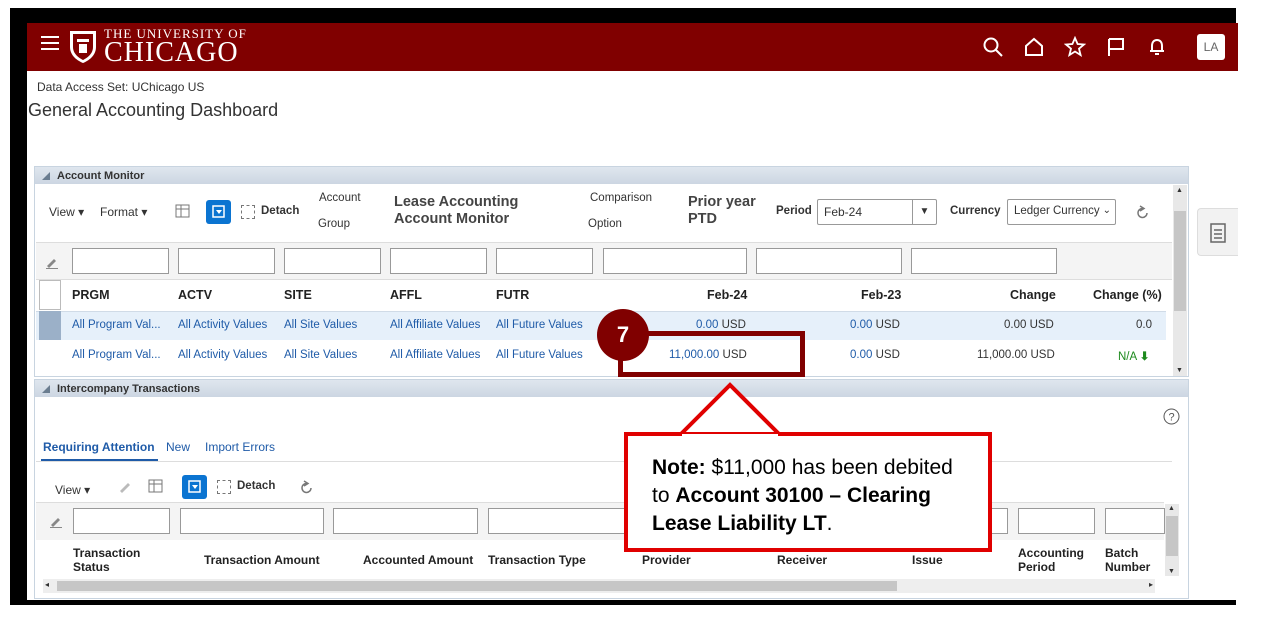  I want to click on note-label: Note:, so click(679, 467).